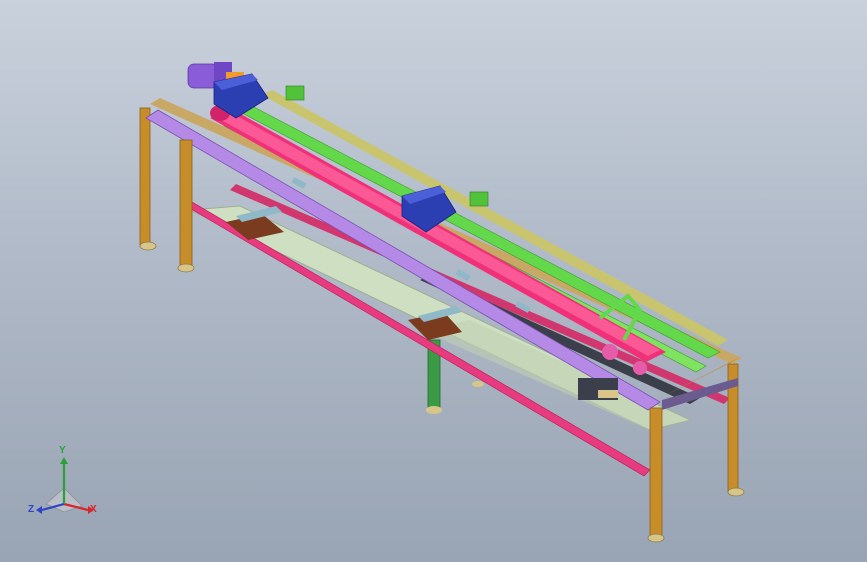 This screenshot has width=867, height=562. Describe the element at coordinates (64, 482) in the screenshot. I see `orientation-triad: Y X Z` at that location.